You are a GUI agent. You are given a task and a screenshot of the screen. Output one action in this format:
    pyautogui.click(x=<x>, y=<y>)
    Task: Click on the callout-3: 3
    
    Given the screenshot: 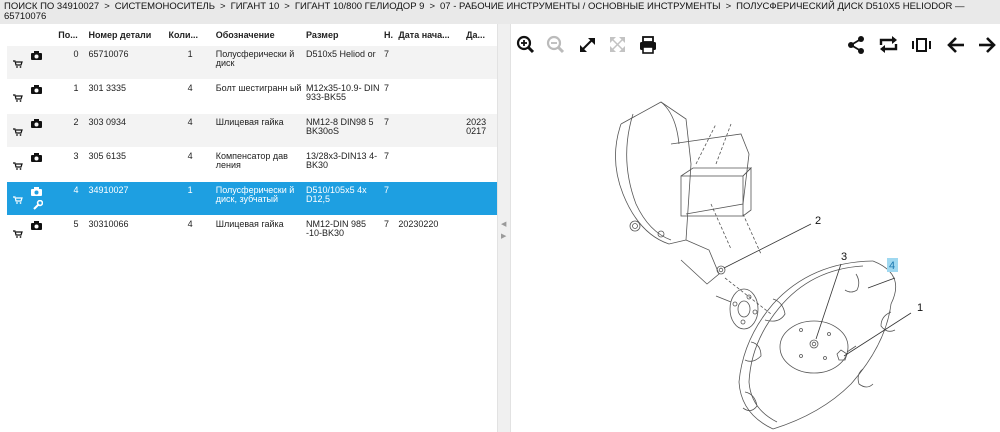 What is the action you would take?
    pyautogui.click(x=844, y=257)
    